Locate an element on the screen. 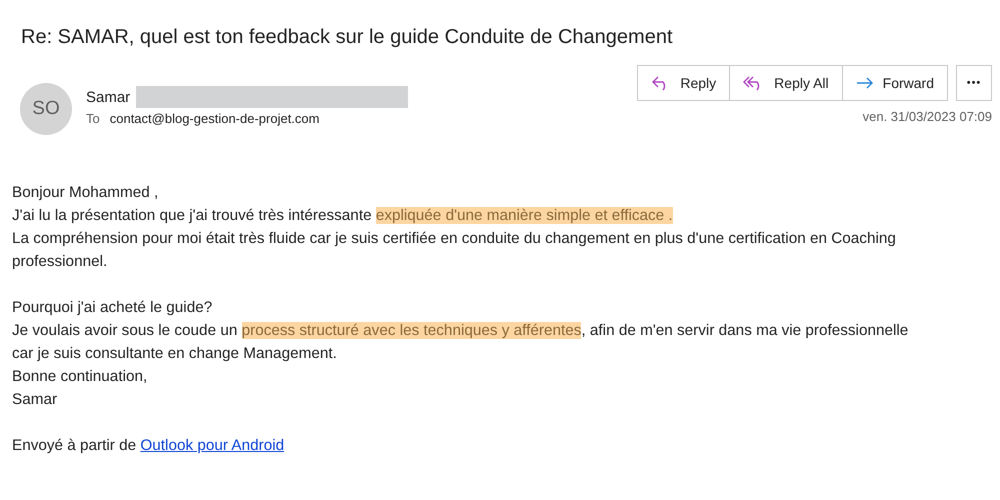  message-line: Bonjour Mohammed , is located at coordinates (86, 193).